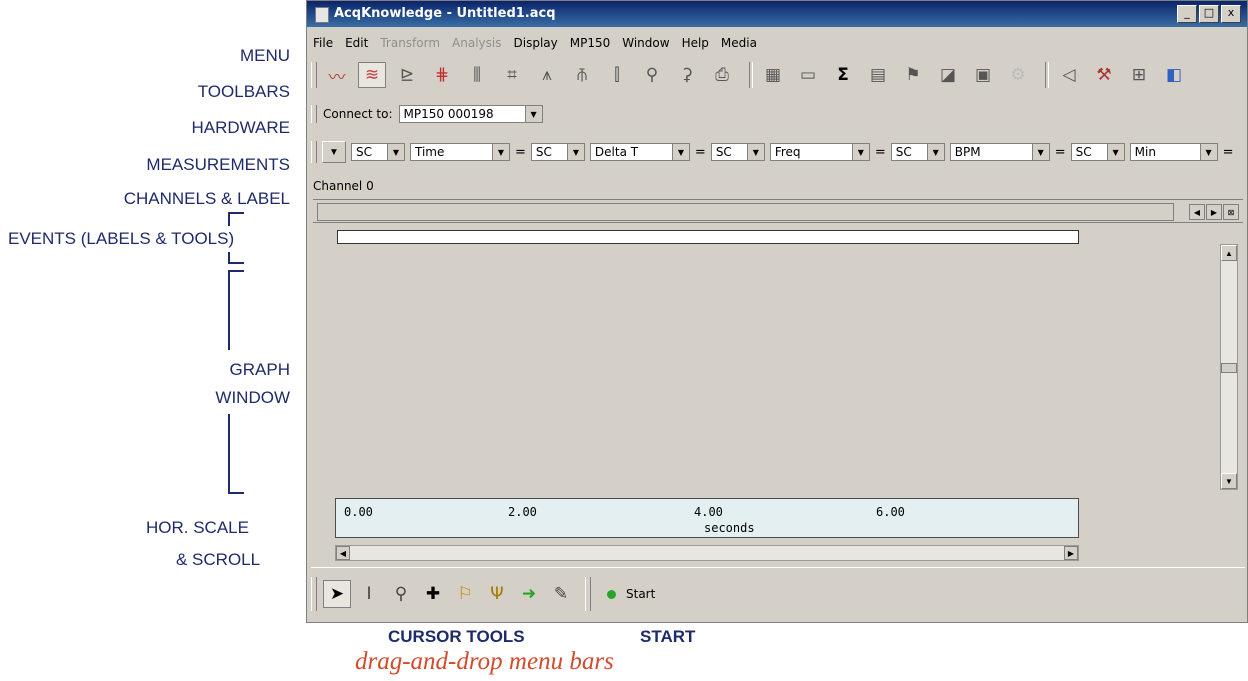  What do you see at coordinates (808, 75) in the screenshot?
I see `slider-icon: ▭` at bounding box center [808, 75].